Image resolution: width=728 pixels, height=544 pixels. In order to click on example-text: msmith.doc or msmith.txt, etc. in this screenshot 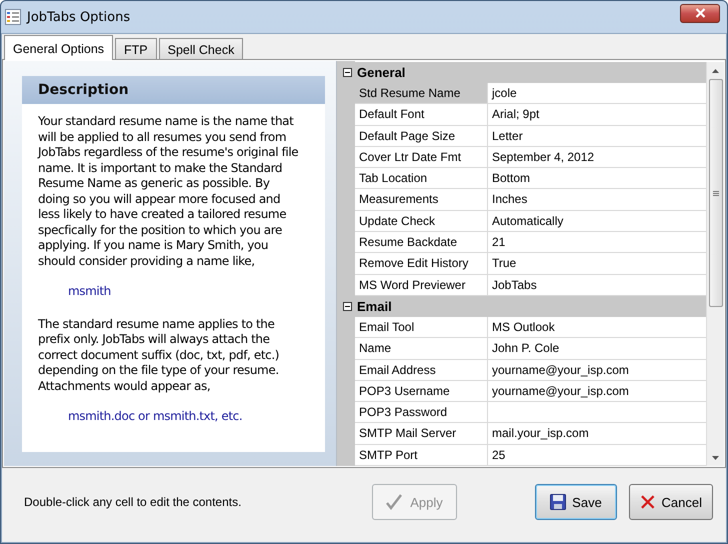, I will do `click(155, 416)`.